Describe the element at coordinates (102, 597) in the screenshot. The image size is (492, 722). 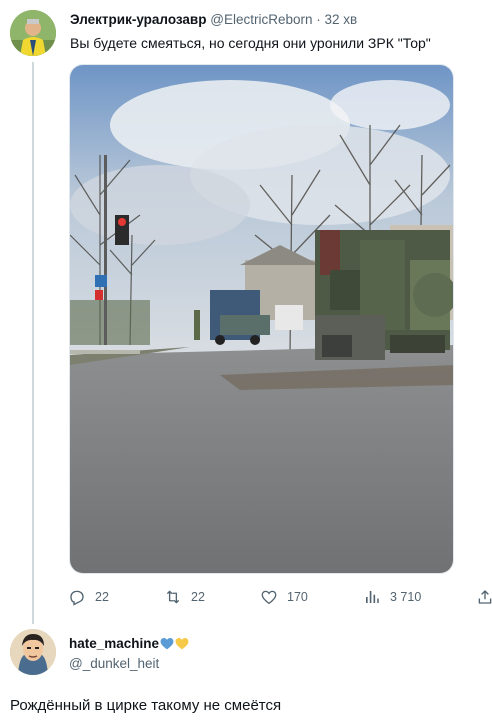
I see `reply-count: 22` at that location.